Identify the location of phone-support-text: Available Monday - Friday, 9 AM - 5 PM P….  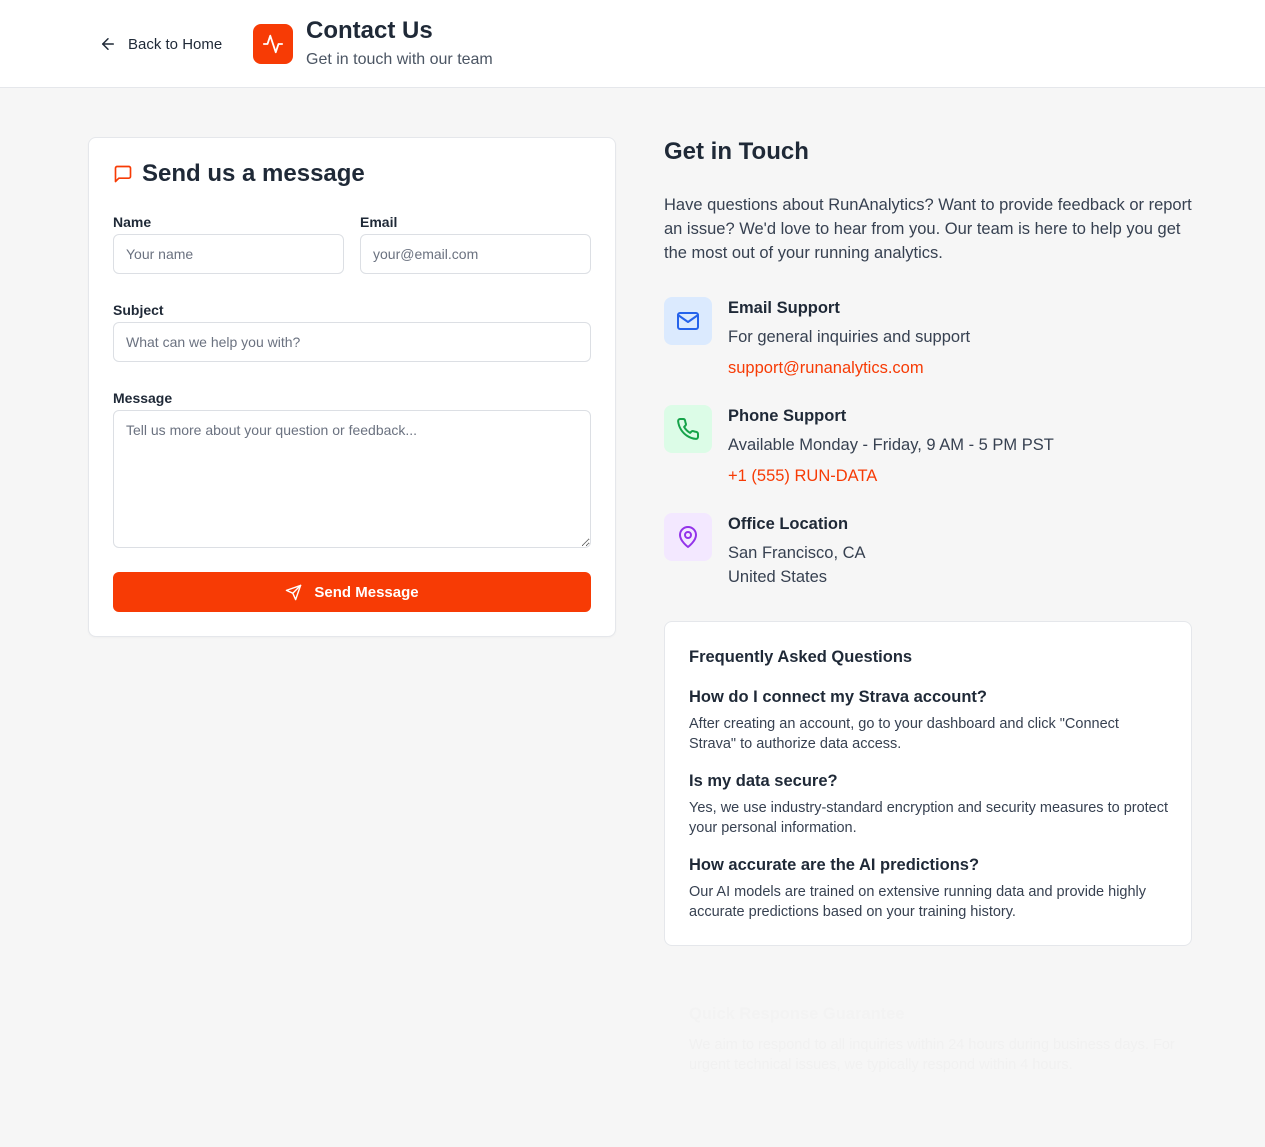
(891, 445).